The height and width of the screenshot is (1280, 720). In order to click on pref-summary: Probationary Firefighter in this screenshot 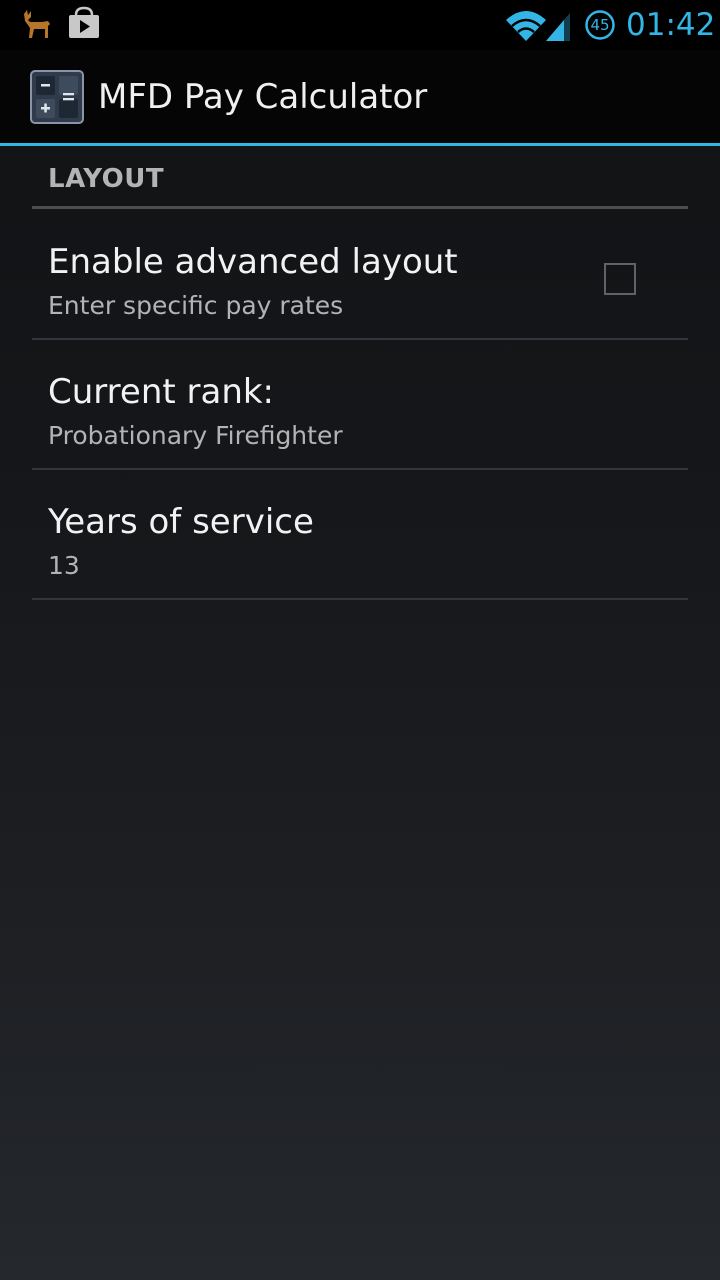, I will do `click(195, 435)`.